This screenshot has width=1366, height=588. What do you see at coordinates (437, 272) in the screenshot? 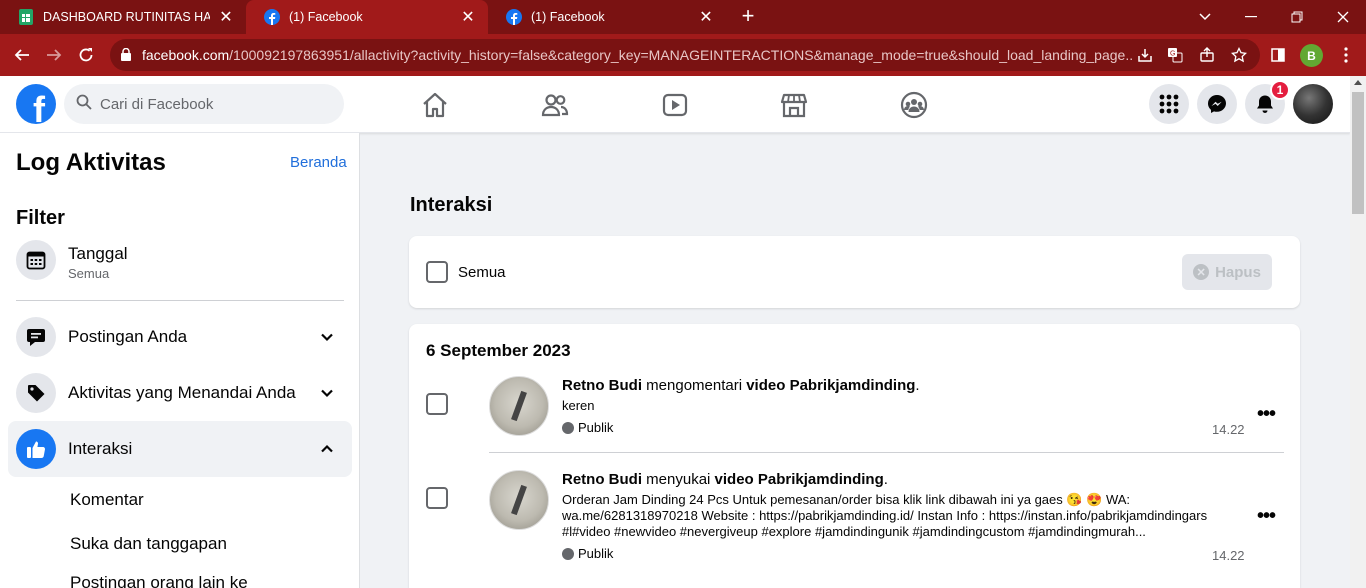
I see `select-all-checkbox` at bounding box center [437, 272].